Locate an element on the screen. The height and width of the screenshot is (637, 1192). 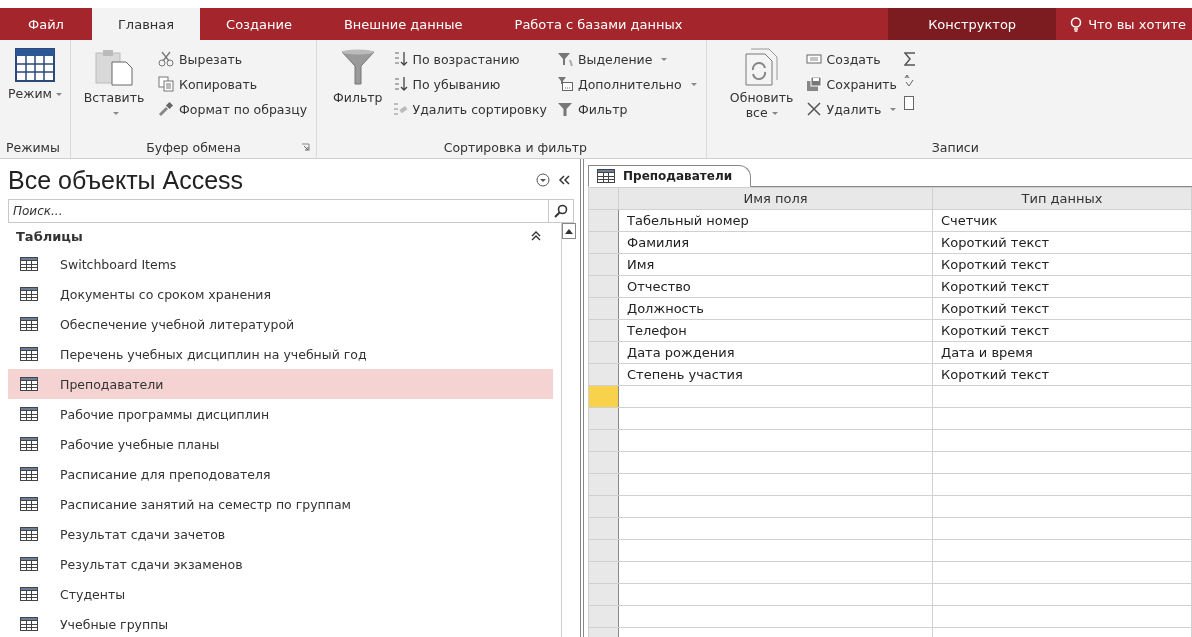
nav-item: Учебные группы is located at coordinates (280, 623).